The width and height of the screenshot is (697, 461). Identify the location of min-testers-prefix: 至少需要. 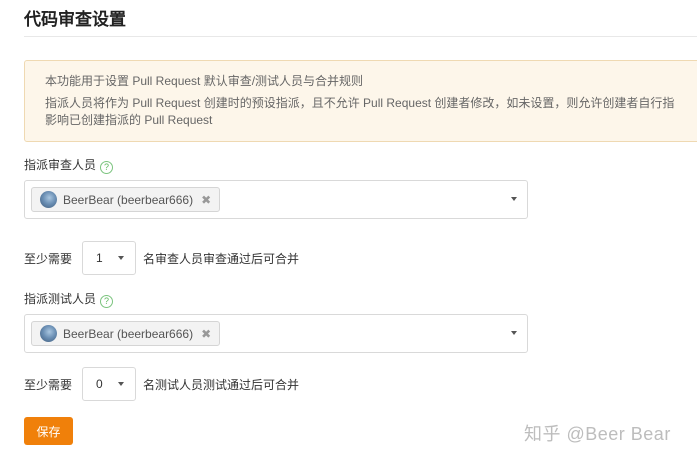
(48, 385).